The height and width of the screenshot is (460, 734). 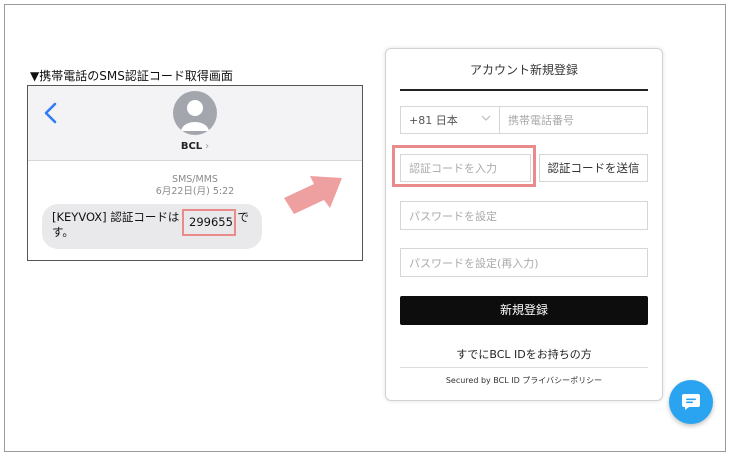 What do you see at coordinates (207, 146) in the screenshot?
I see `chevron-right-icon: ›` at bounding box center [207, 146].